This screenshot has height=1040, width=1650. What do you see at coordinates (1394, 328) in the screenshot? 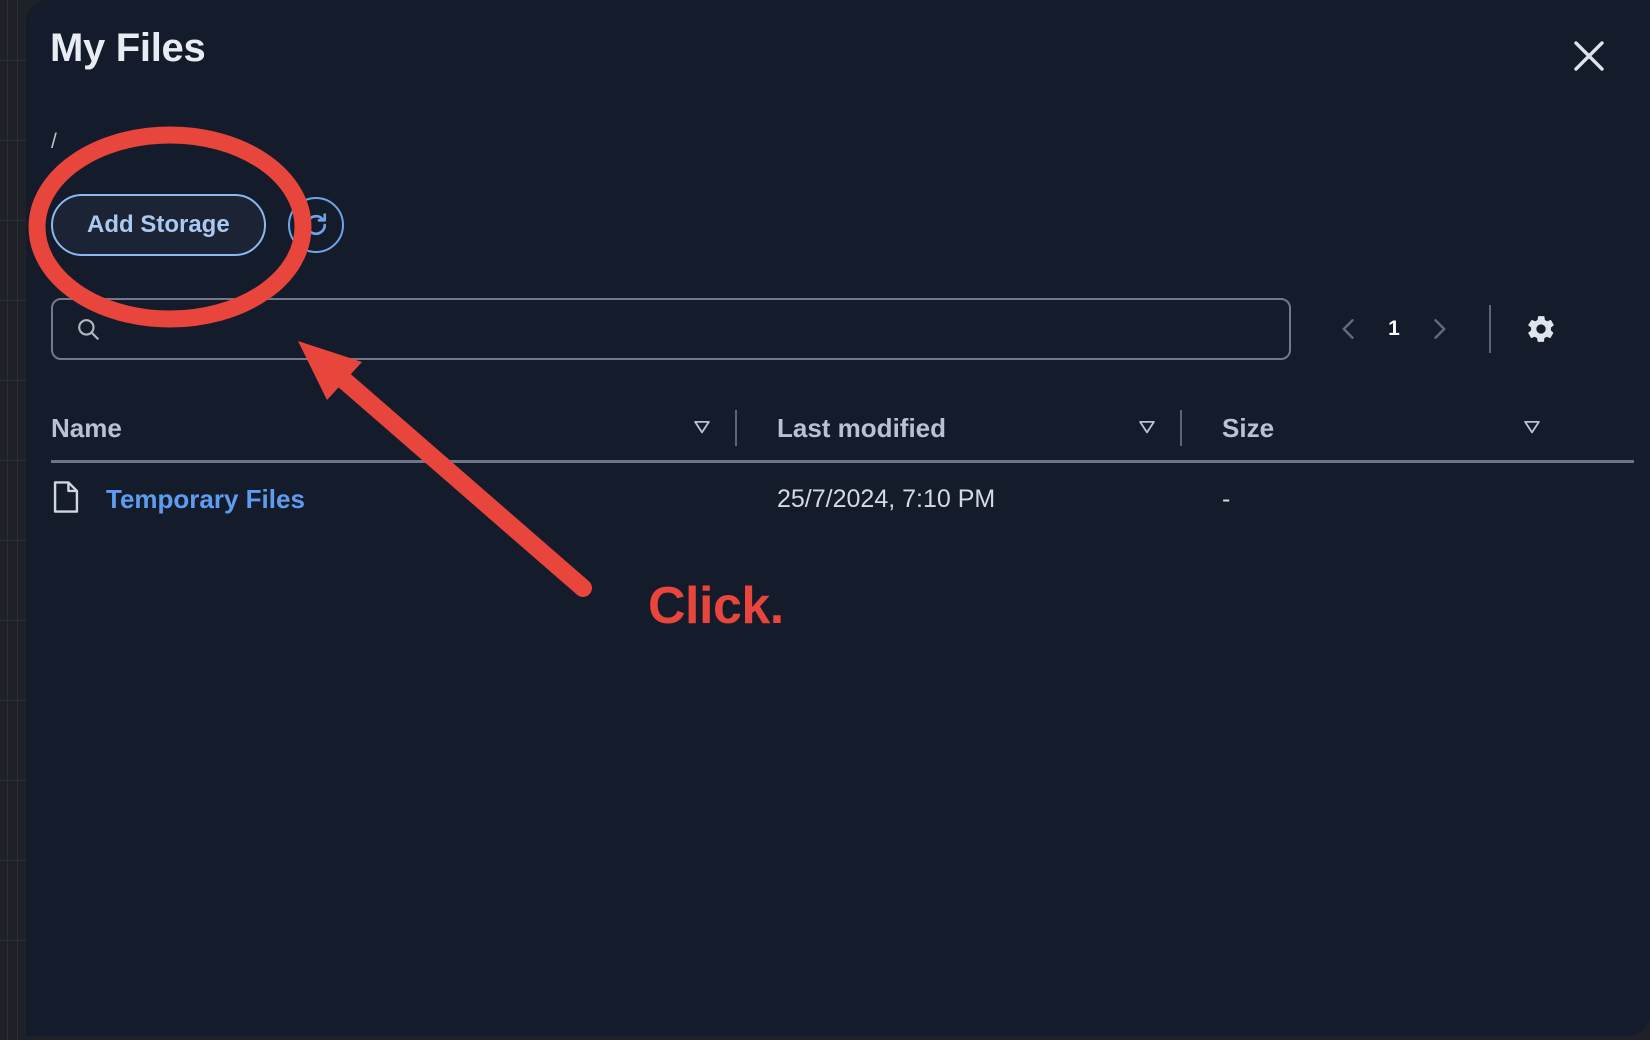
I see `page-number: 1` at bounding box center [1394, 328].